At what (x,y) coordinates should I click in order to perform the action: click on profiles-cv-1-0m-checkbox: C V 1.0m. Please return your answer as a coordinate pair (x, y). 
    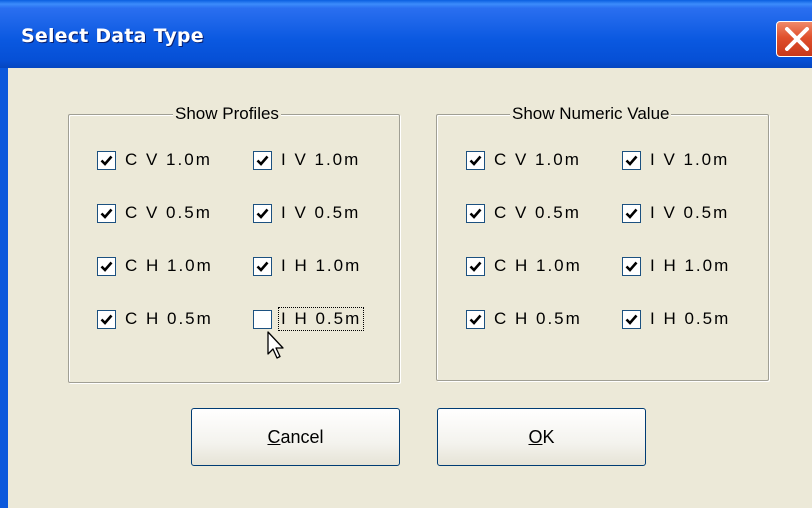
    Looking at the image, I should click on (155, 160).